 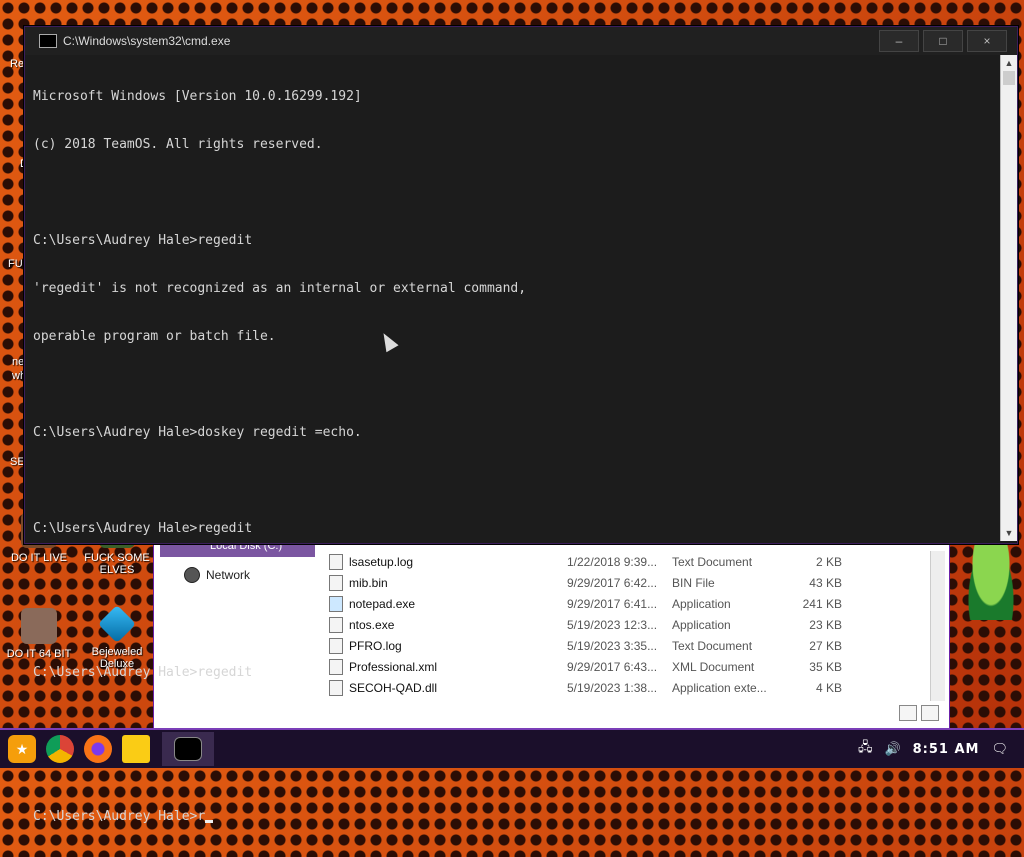 I want to click on file-explorer-icon, so click(x=136, y=749).